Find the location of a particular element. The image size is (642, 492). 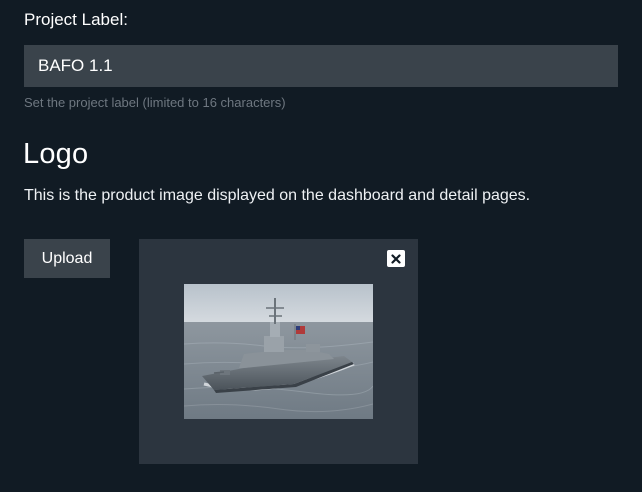

project-label-heading: Project Label: is located at coordinates (76, 19).